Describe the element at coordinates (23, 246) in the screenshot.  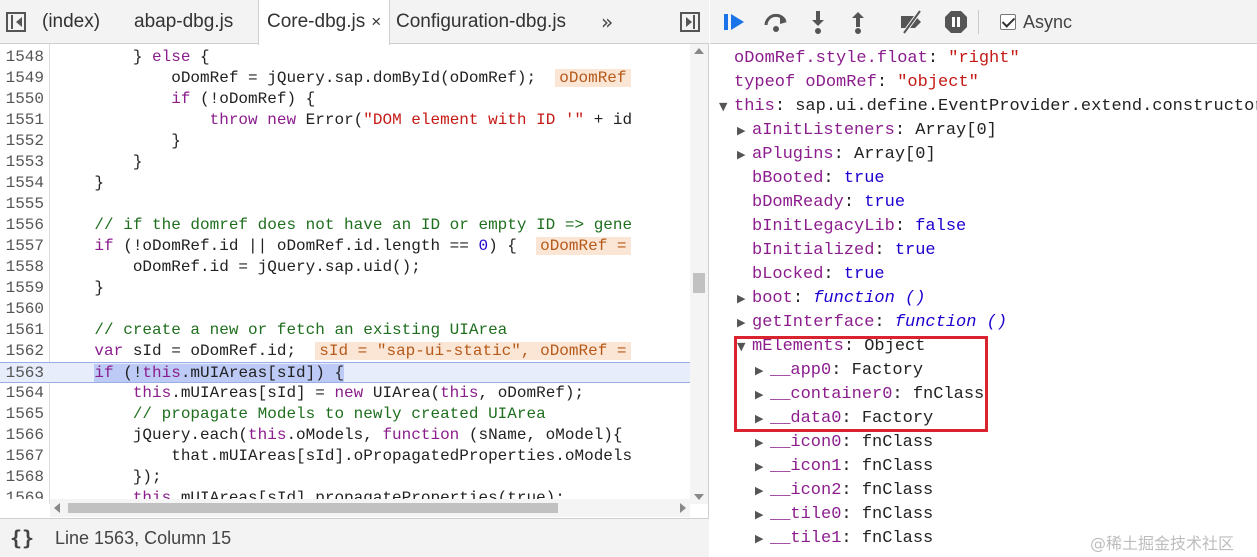
I see `line-number: 1557` at that location.